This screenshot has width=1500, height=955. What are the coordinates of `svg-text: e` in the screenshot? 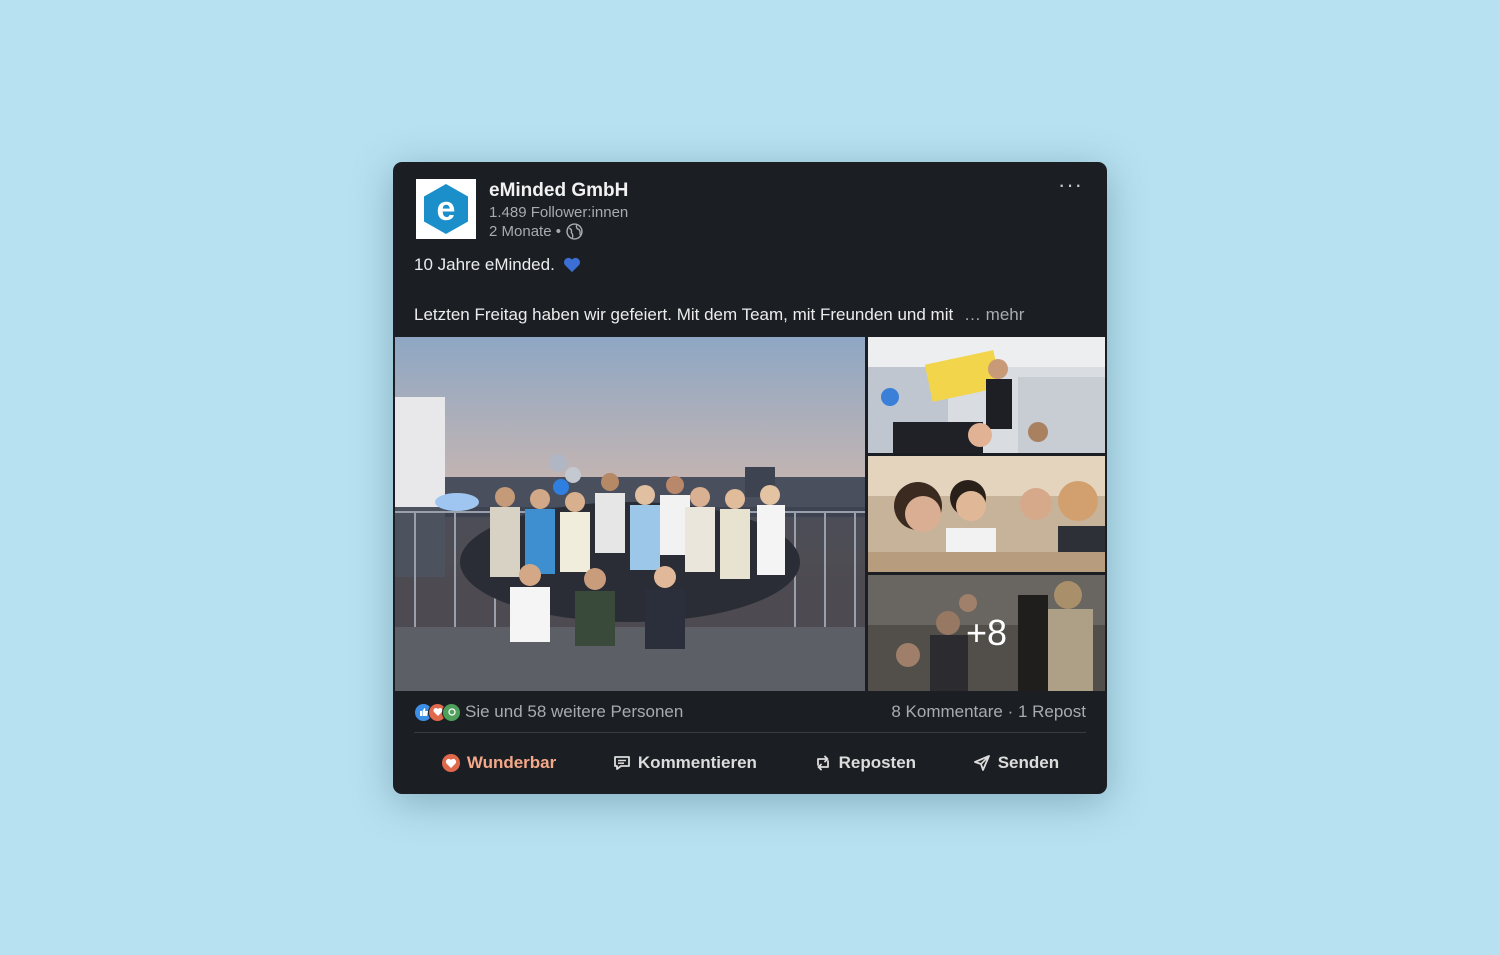 It's located at (446, 209).